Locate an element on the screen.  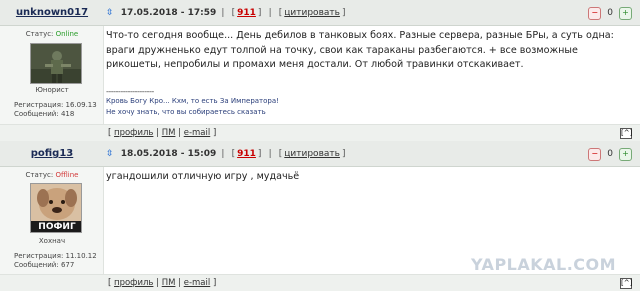
author-name: pofig13 is located at coordinates (52, 154).